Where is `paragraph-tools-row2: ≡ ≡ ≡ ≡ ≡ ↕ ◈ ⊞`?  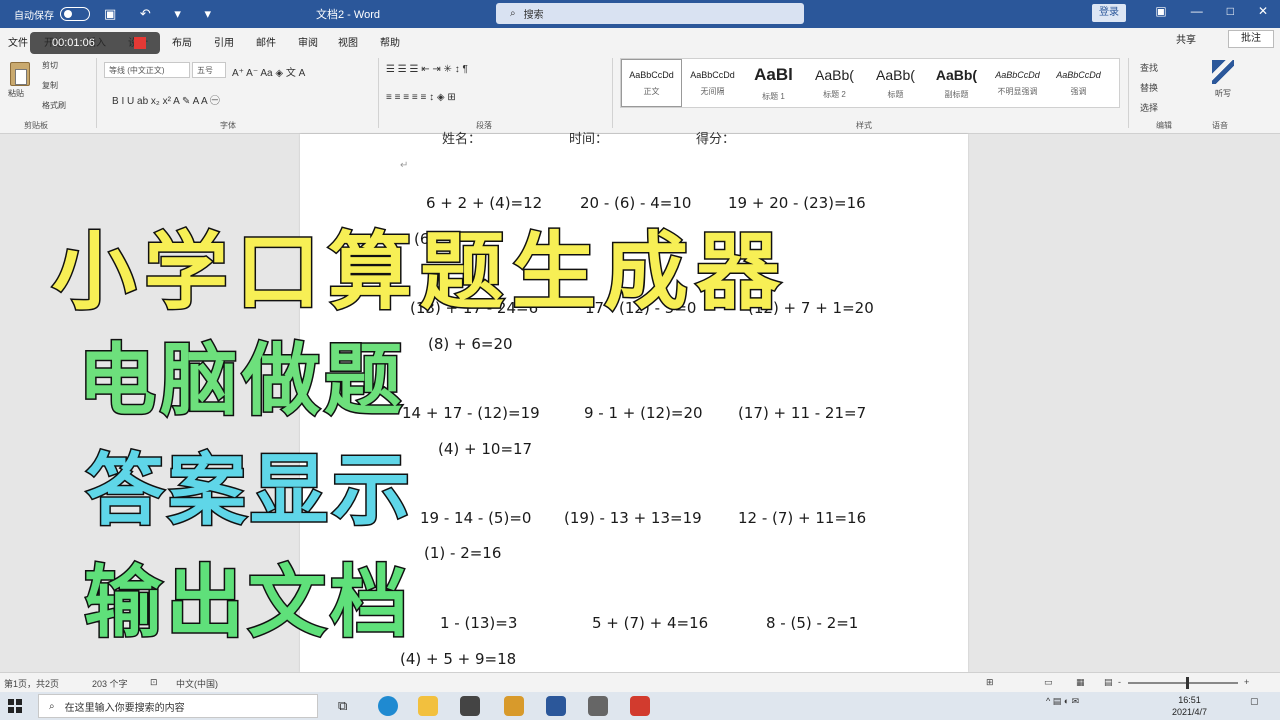 paragraph-tools-row2: ≡ ≡ ≡ ≡ ≡ ↕ ◈ ⊞ is located at coordinates (421, 97).